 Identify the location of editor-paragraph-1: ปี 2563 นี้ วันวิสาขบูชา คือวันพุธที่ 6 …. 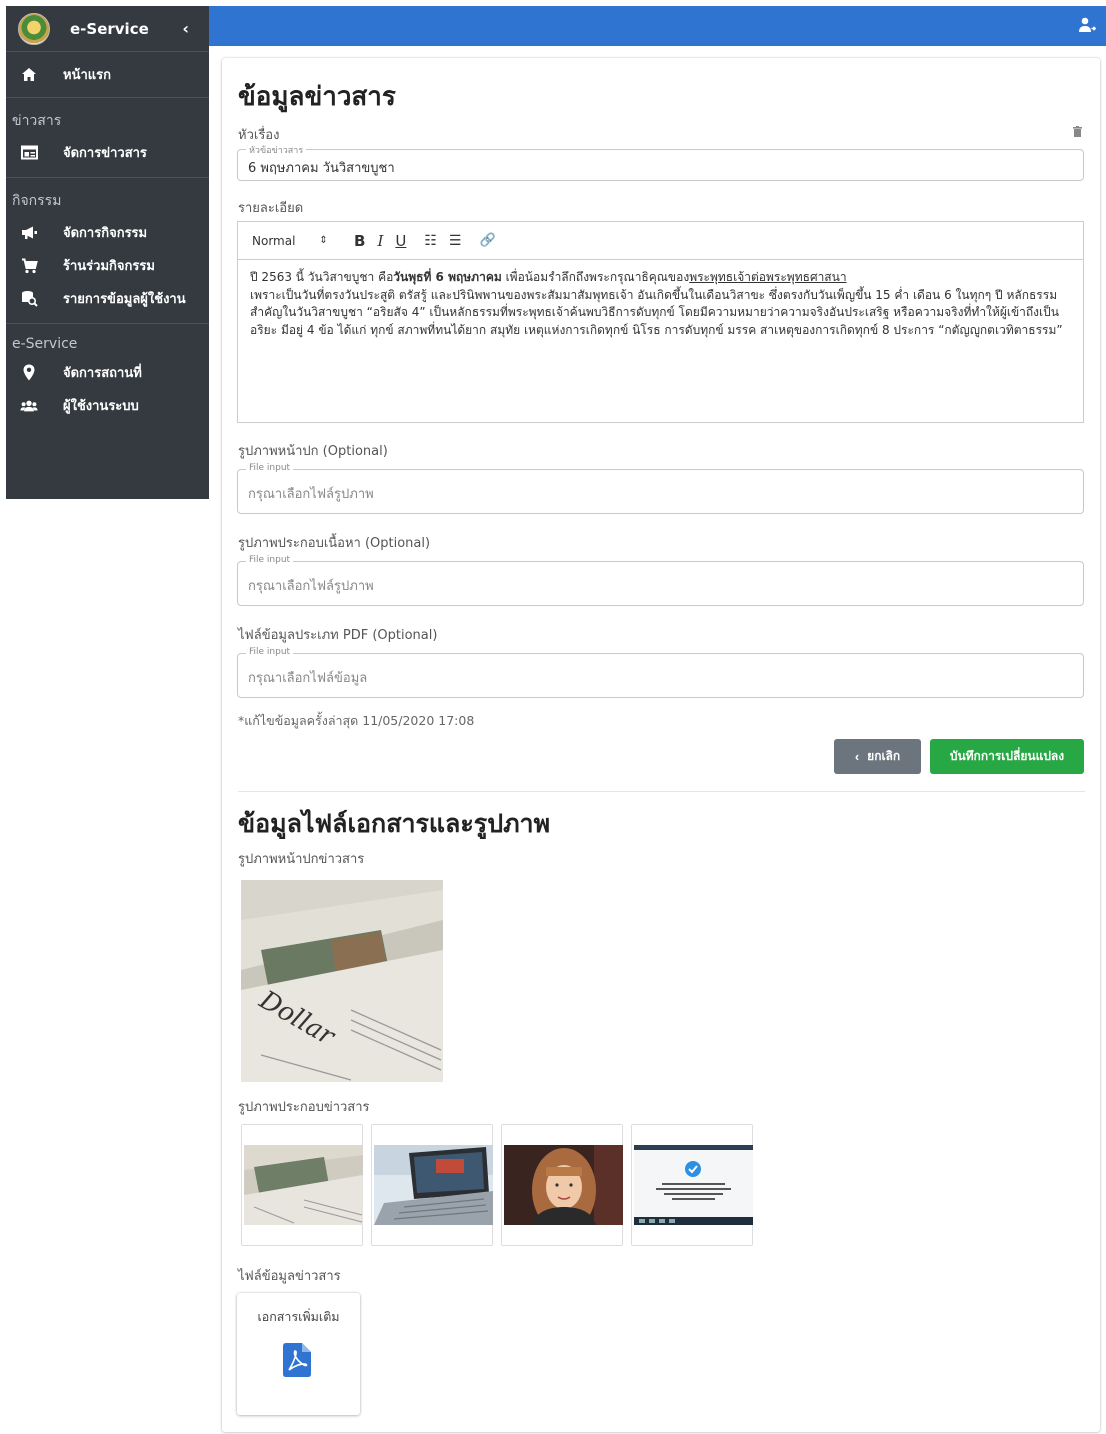
(660, 278).